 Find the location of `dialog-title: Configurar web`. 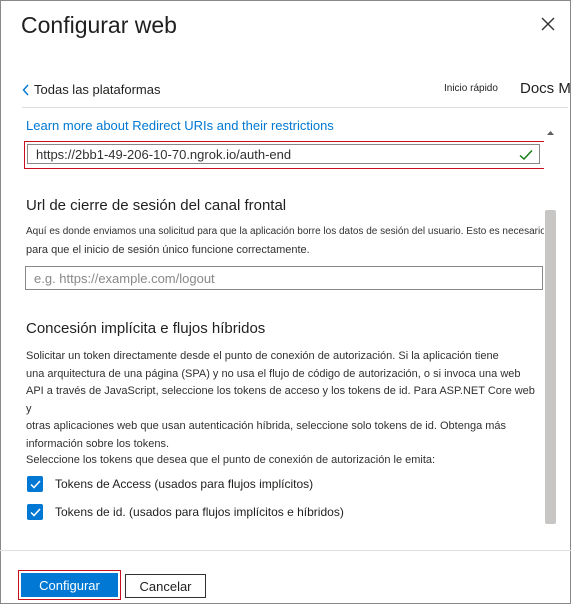

dialog-title: Configurar web is located at coordinates (99, 25).